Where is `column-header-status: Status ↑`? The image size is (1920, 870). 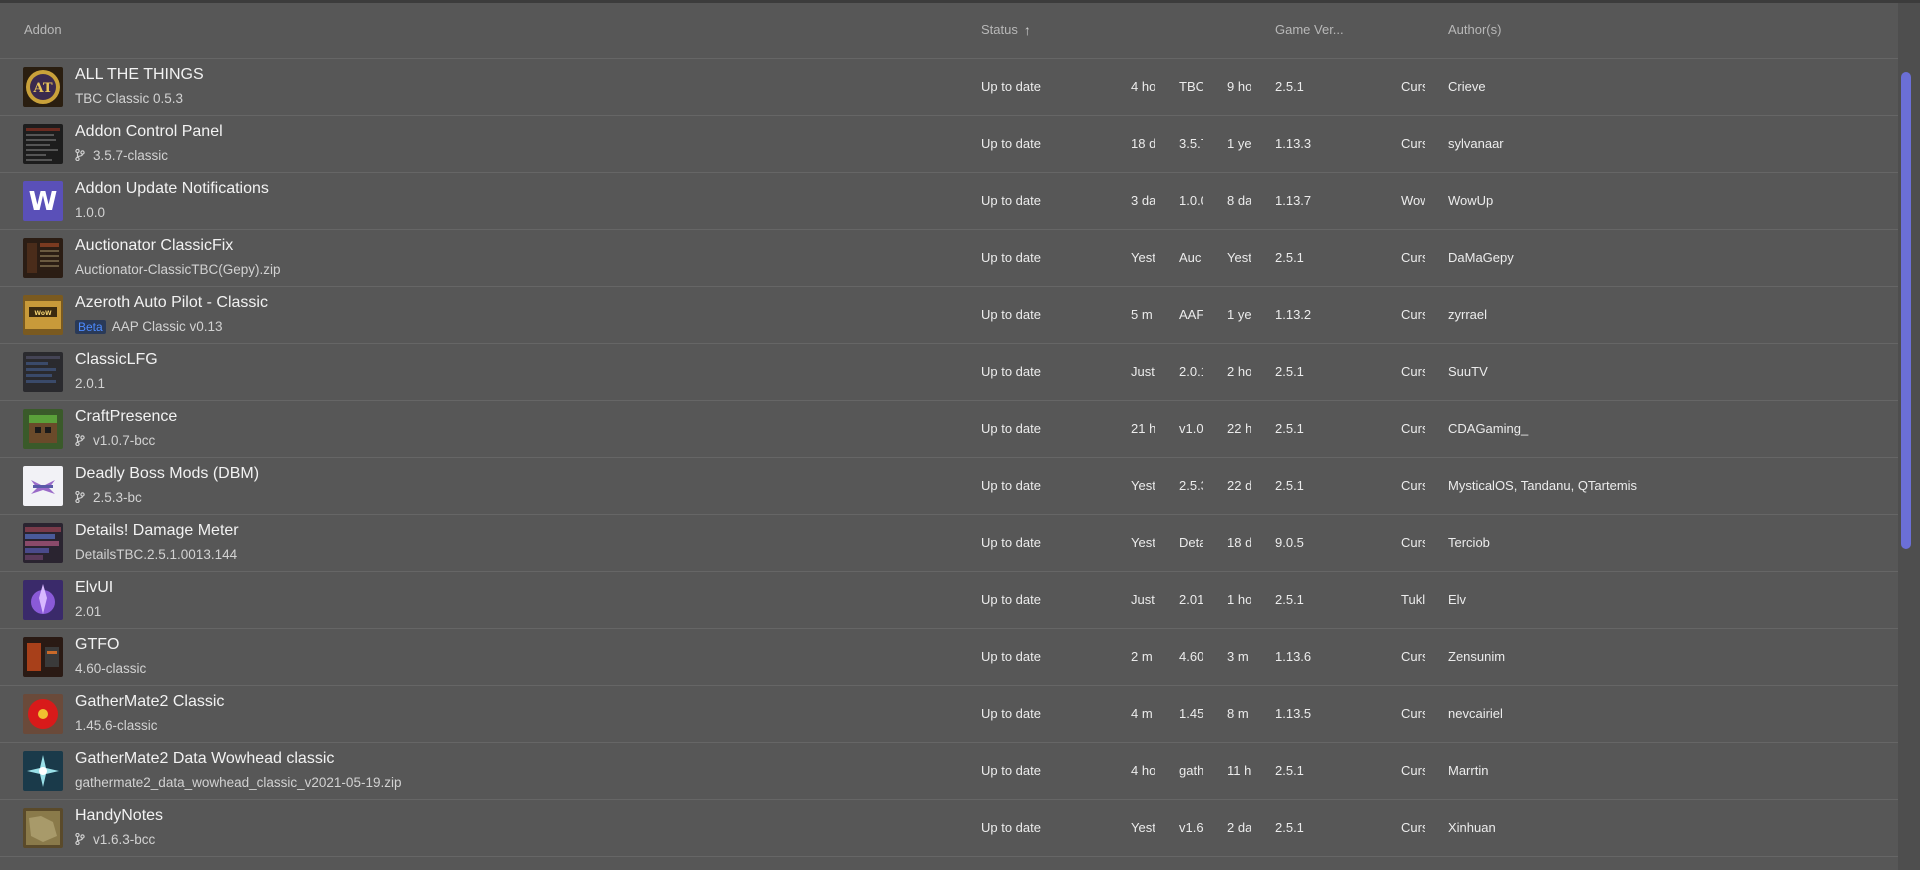
column-header-status: Status ↑ is located at coordinates (1006, 30).